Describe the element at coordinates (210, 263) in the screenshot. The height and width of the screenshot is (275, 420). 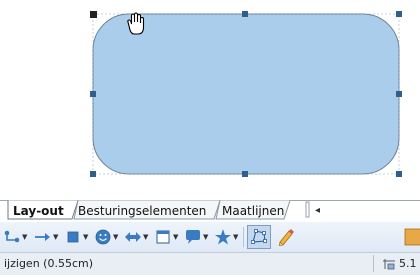
I see `status-bar: ijzigen (0.55cm) 5.1` at that location.